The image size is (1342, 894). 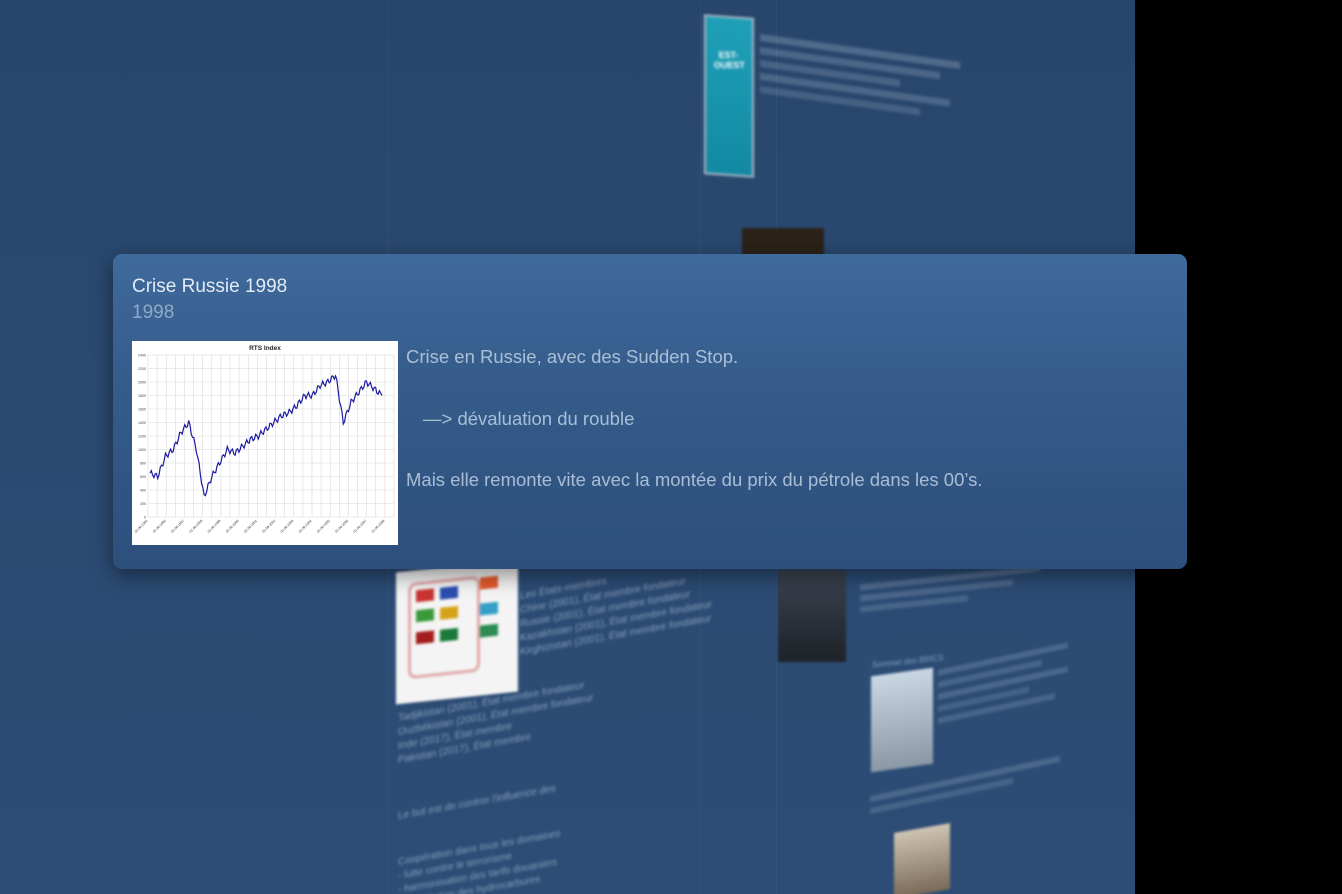 What do you see at coordinates (159, 526) in the screenshot?
I see `x-tick-label: 01.09.1996` at bounding box center [159, 526].